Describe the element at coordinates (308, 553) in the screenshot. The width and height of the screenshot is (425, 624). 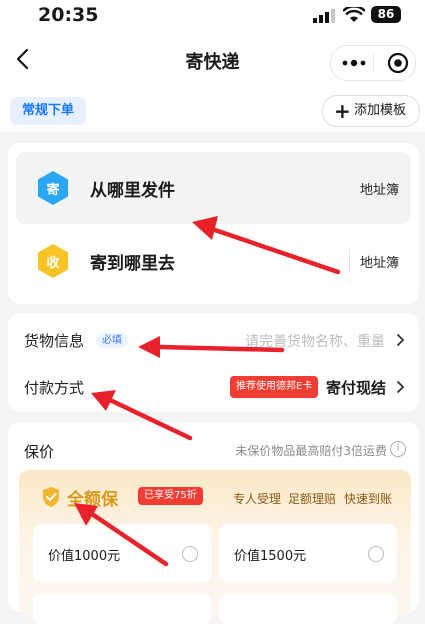
I see `insurance-option-1500: 价值1500元` at that location.